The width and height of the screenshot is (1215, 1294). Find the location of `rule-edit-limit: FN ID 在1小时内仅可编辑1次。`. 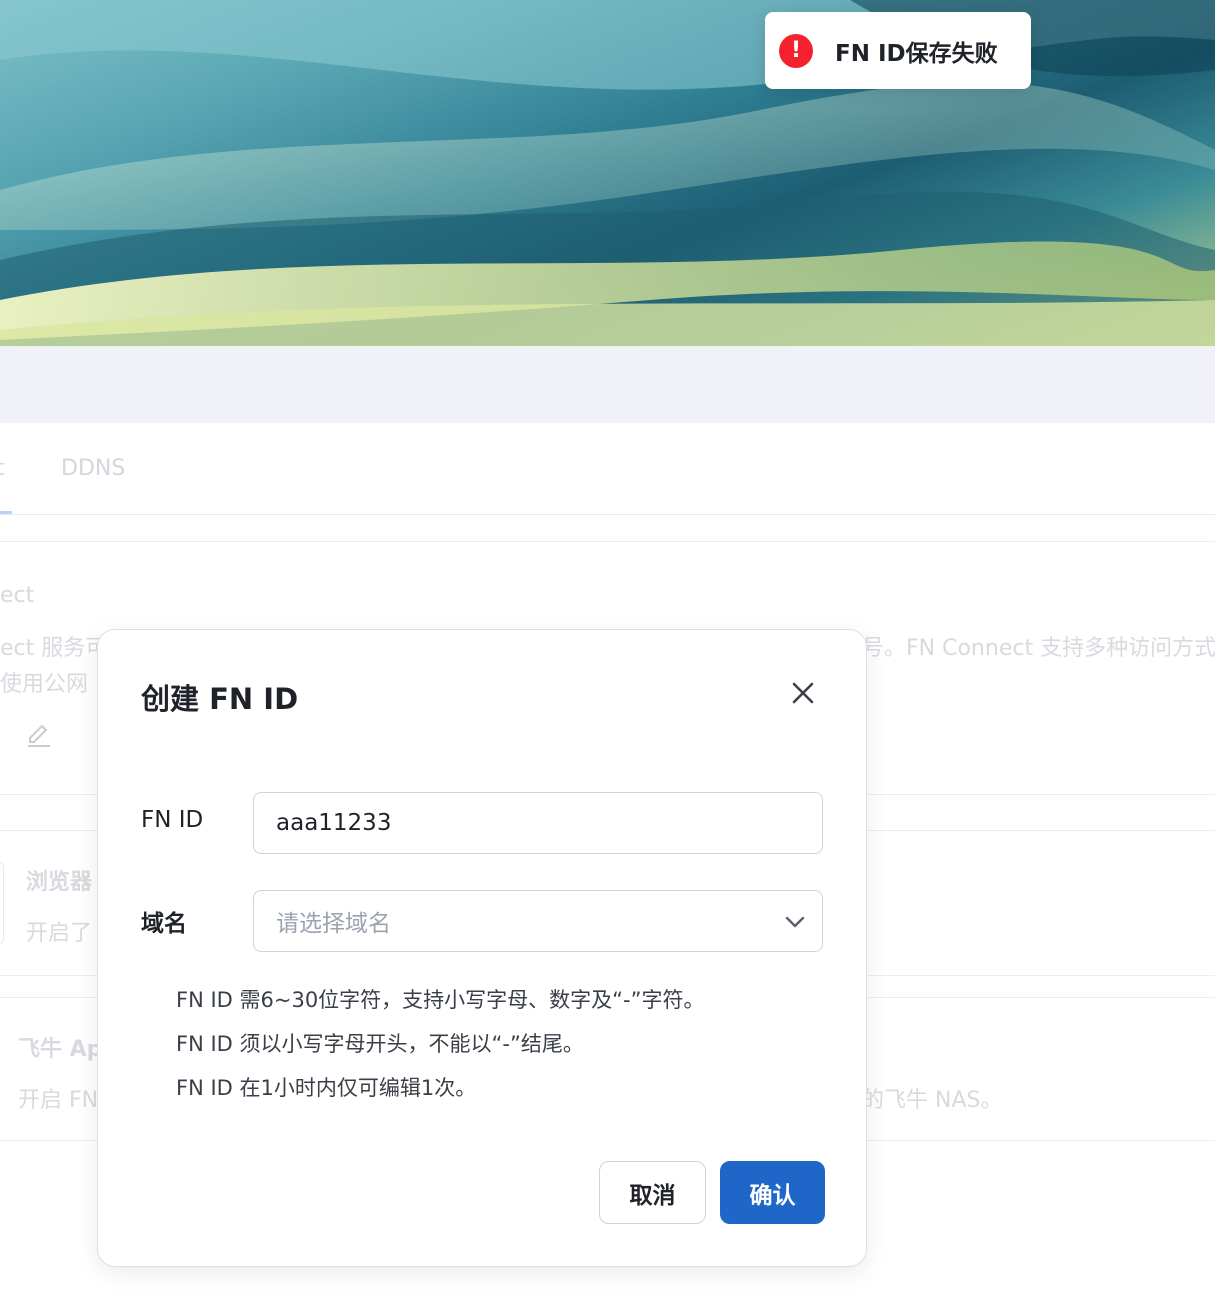

rule-edit-limit: FN ID 在1小时内仅可编辑1次。 is located at coordinates (326, 1088).